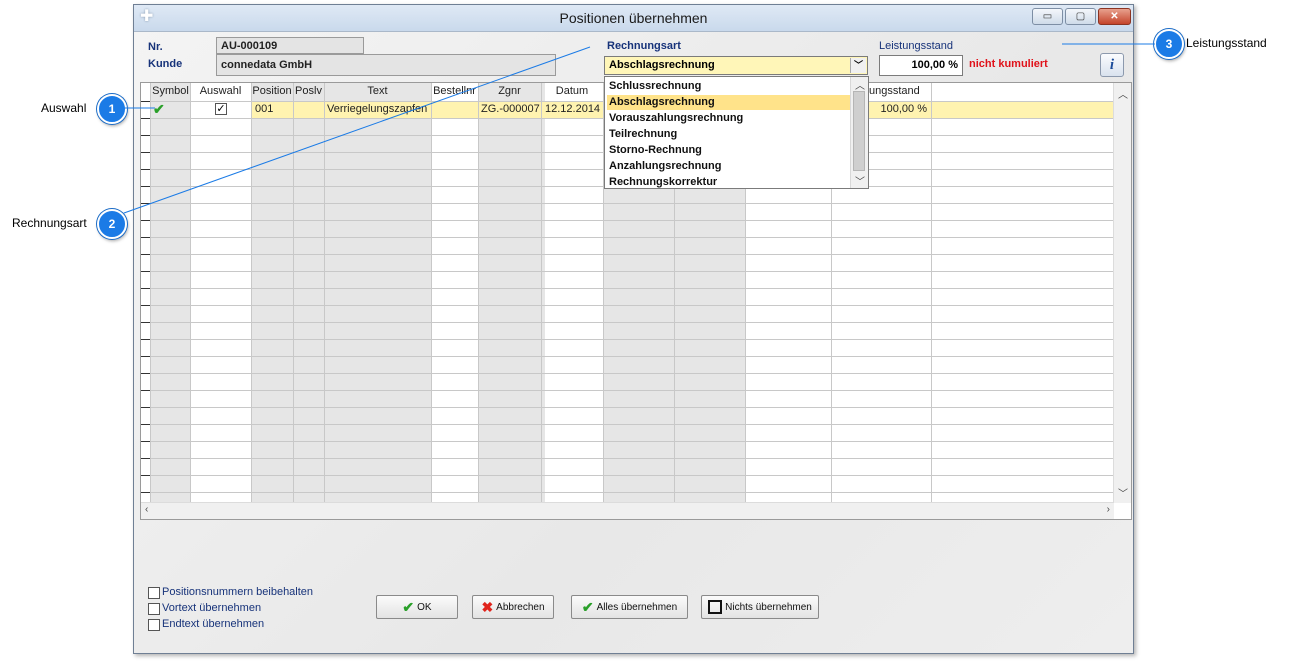  What do you see at coordinates (1080, 16) in the screenshot?
I see `maximize-button: ▢` at bounding box center [1080, 16].